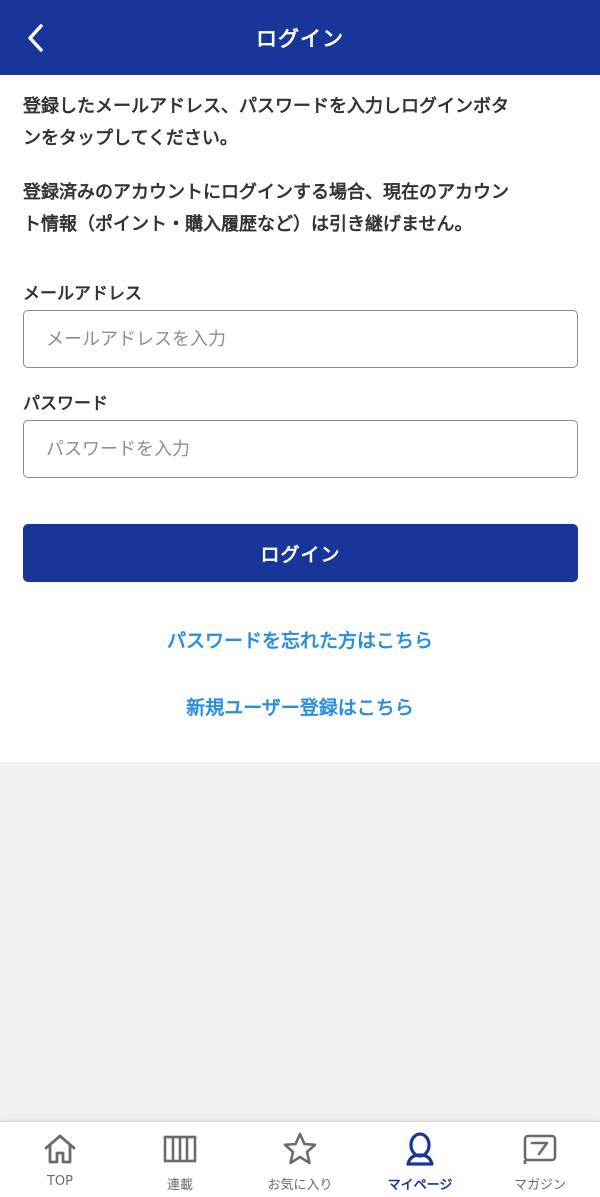 This screenshot has width=600, height=1197. Describe the element at coordinates (180, 1149) in the screenshot. I see `book-icon` at that location.